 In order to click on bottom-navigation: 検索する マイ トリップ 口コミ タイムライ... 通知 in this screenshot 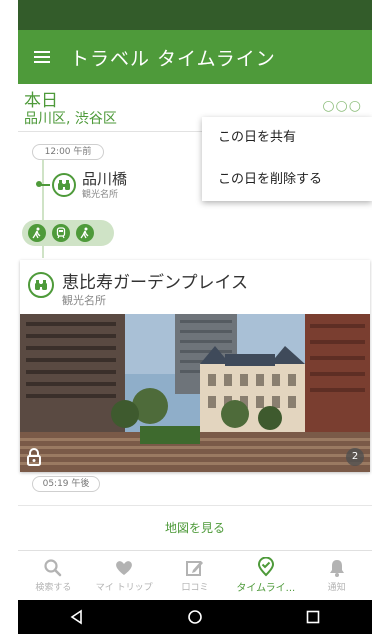, I will do `click(195, 575)`.